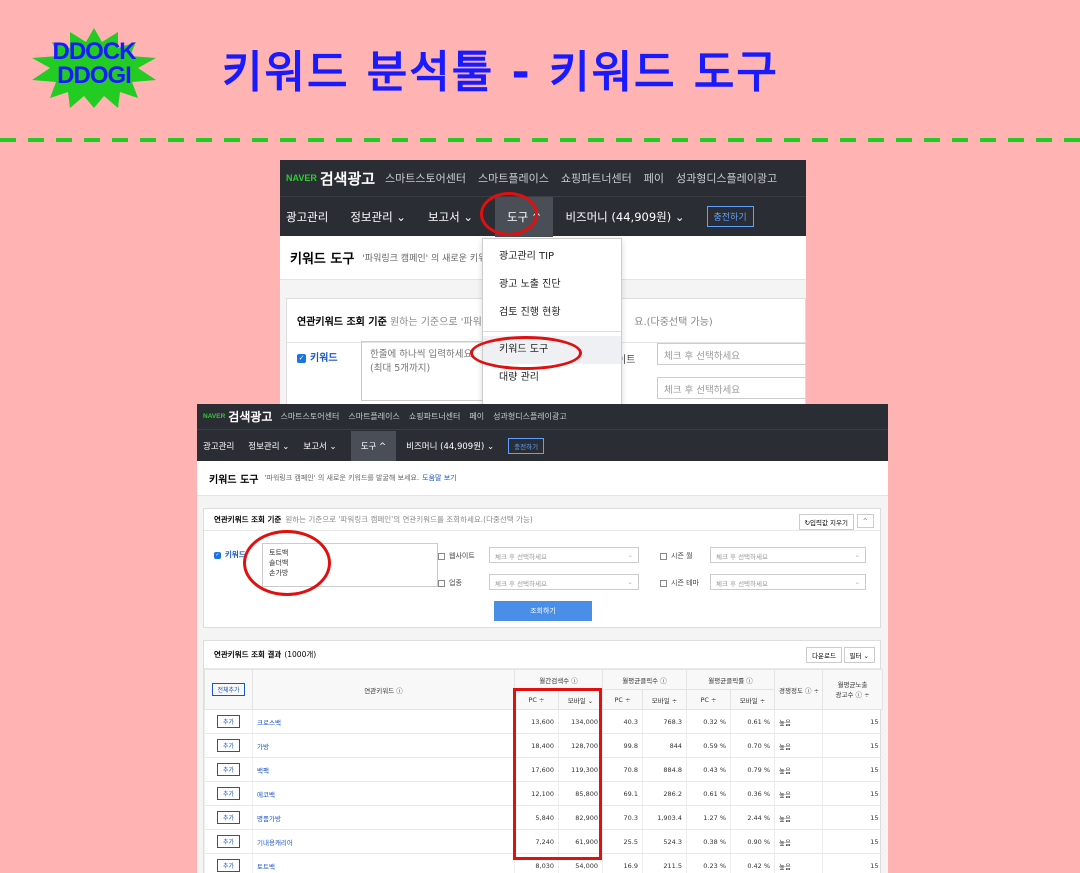 The image size is (1080, 873). I want to click on header-ctr-mobile: 모바일 ÷, so click(753, 699).